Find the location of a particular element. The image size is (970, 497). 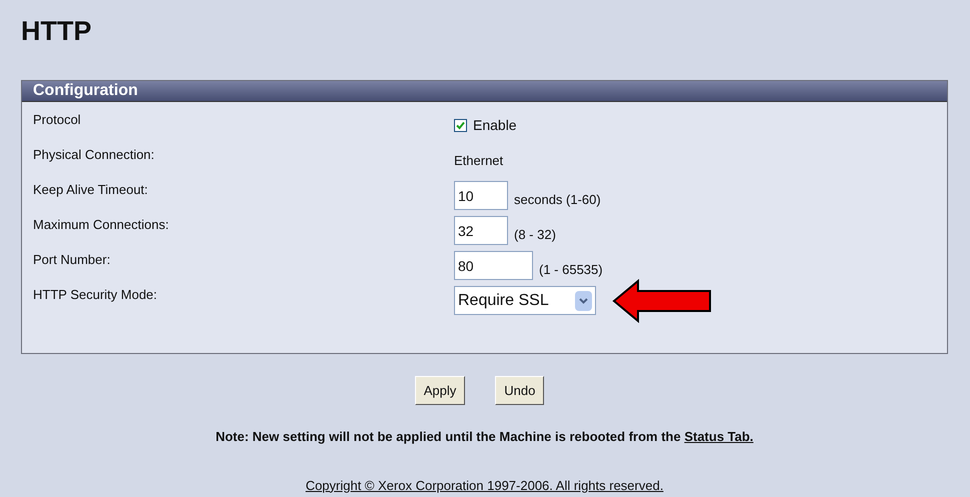

panel-header: Configuration is located at coordinates (484, 91).